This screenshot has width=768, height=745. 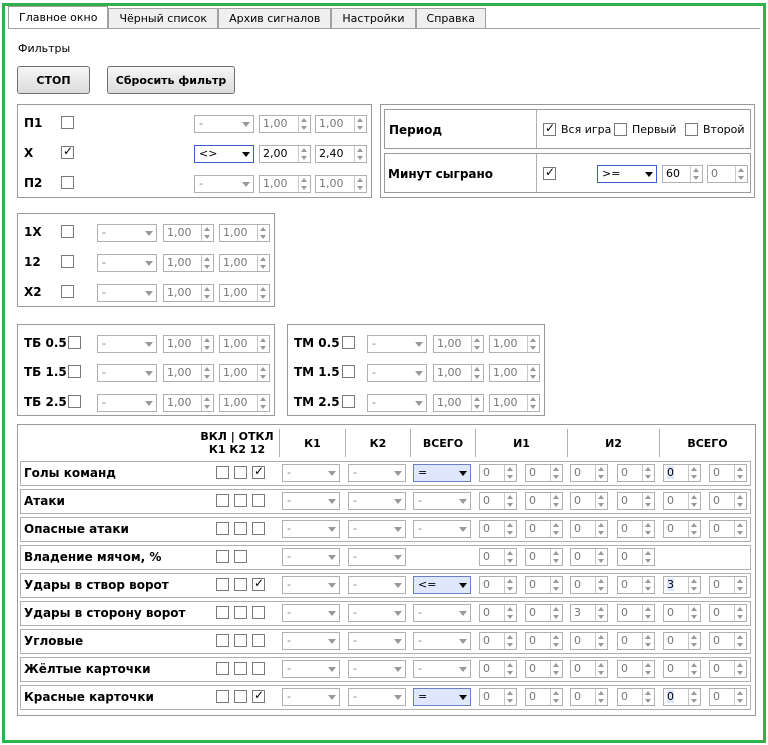 I want to click on minutes-min-input: 60, so click(x=682, y=174).